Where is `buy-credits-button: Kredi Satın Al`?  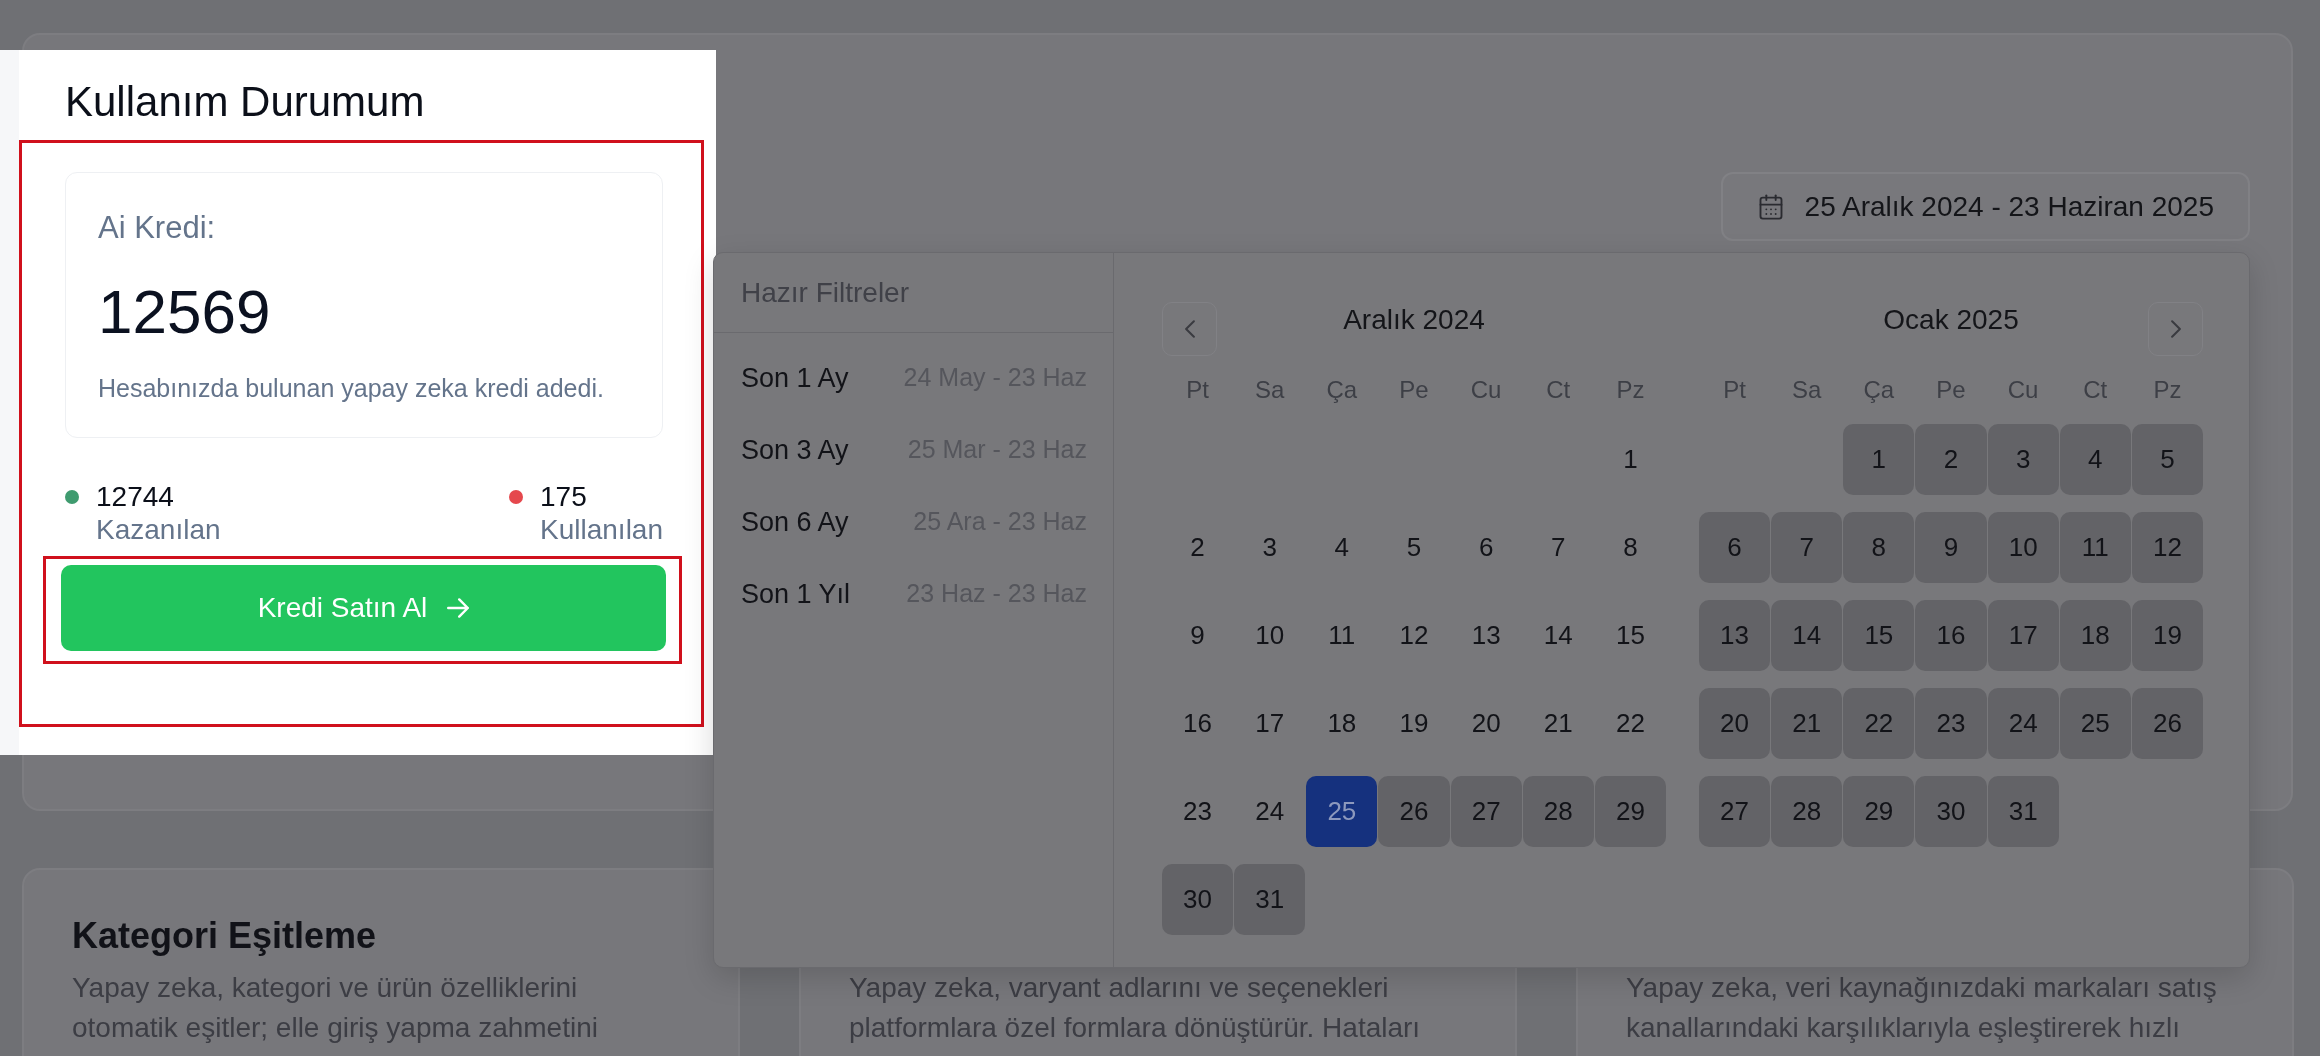 buy-credits-button: Kredi Satın Al is located at coordinates (363, 608).